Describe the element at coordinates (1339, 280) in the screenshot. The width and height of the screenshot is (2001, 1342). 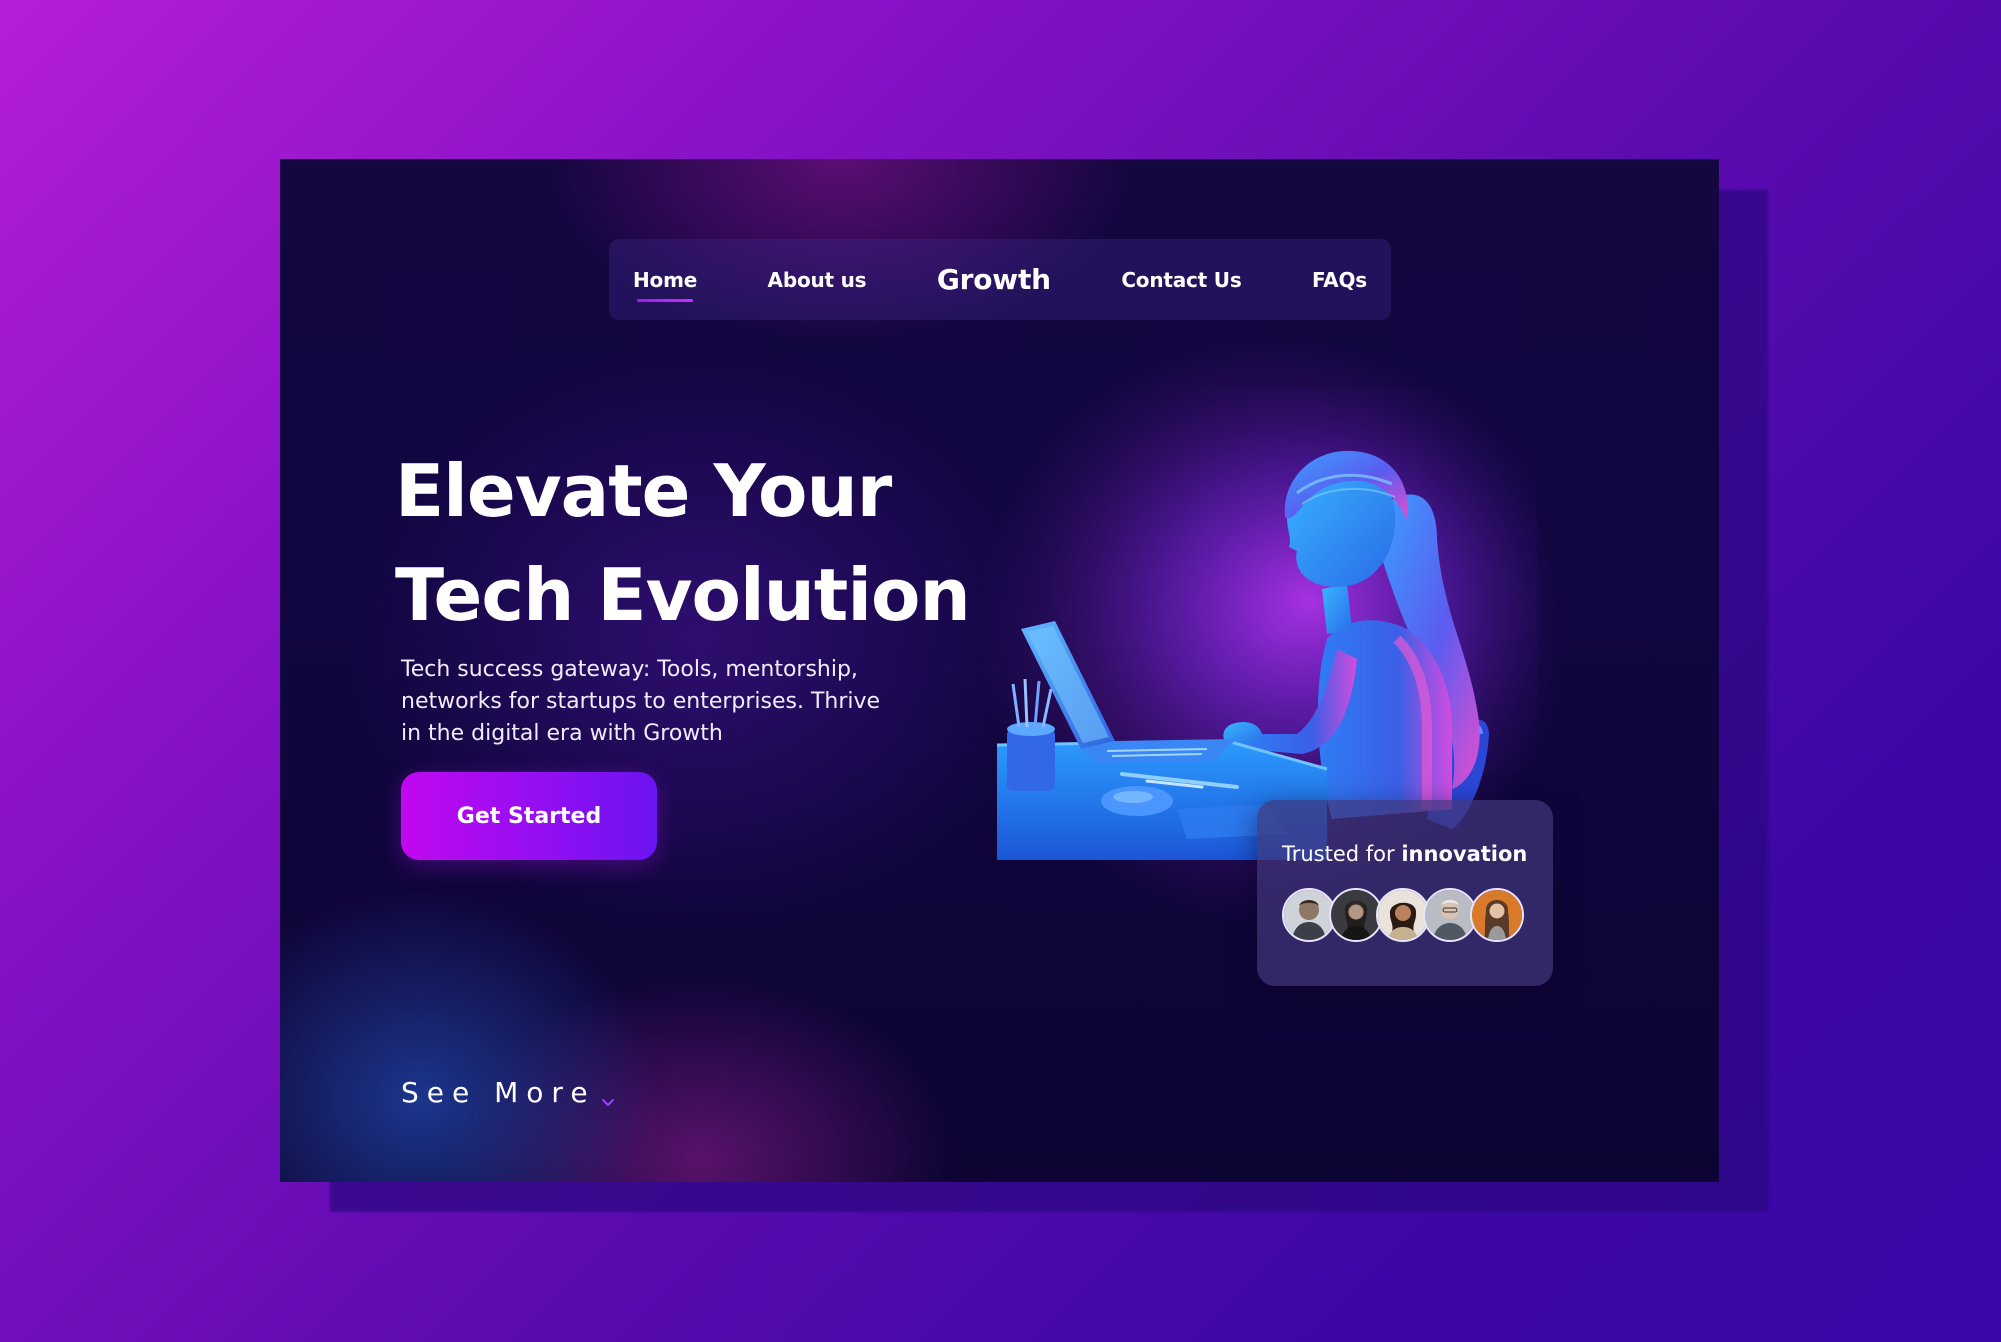
I see `nav-item-faqs: FAQs` at that location.